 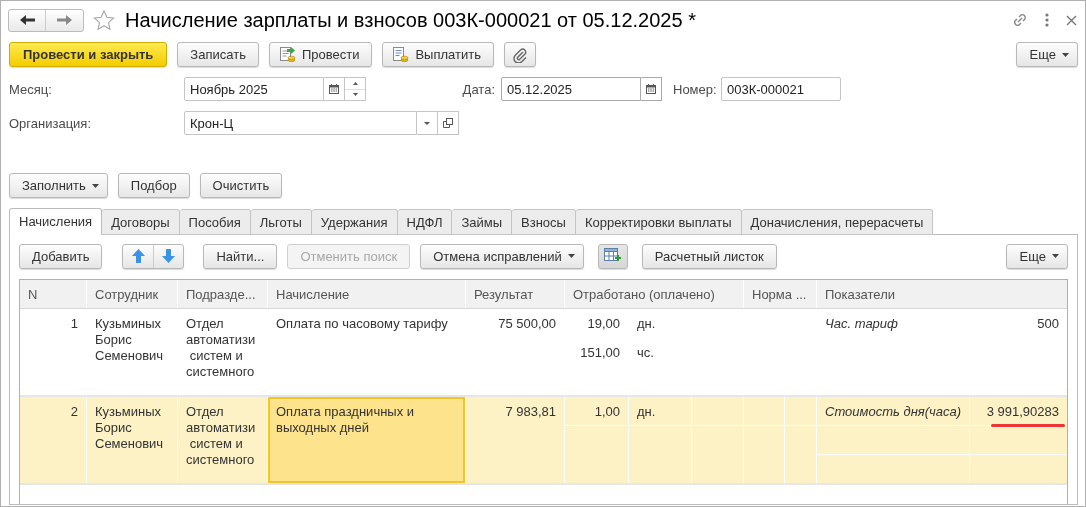 I want to click on month-field: Ноябрь 2025, so click(x=254, y=89).